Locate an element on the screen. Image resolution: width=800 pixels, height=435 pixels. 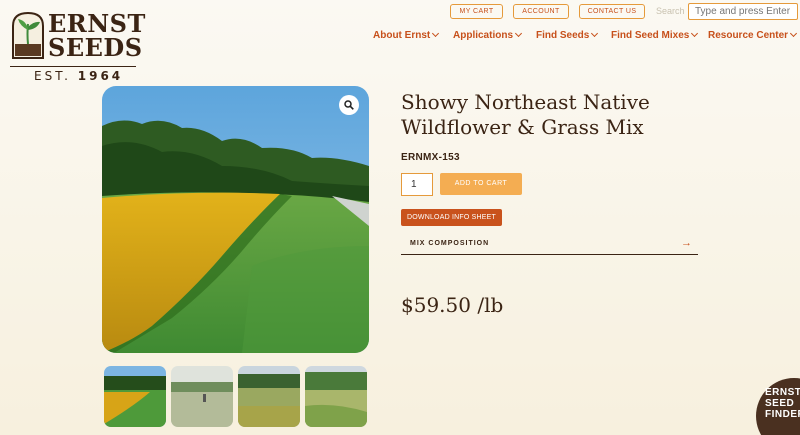
nav-label: Applications is located at coordinates (483, 35).